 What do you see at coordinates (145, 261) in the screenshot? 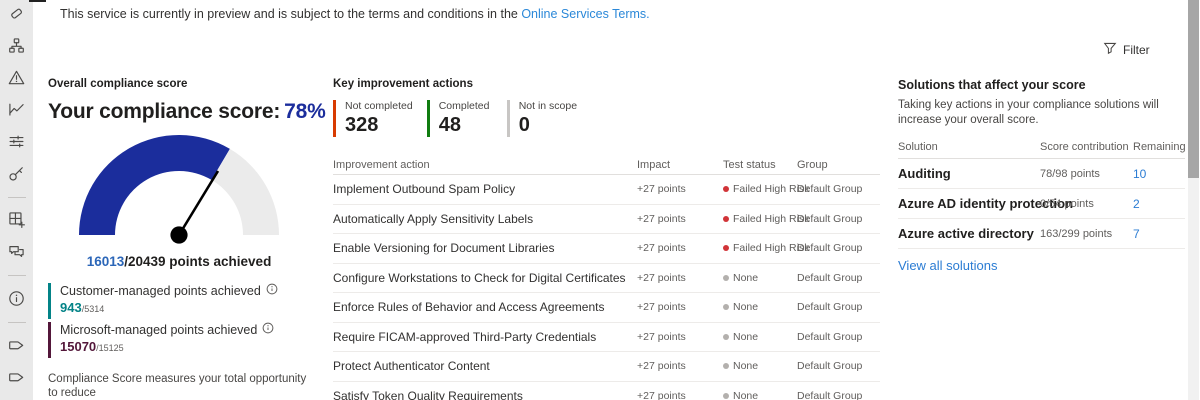
I see `points-achieved-total: /20439` at bounding box center [145, 261].